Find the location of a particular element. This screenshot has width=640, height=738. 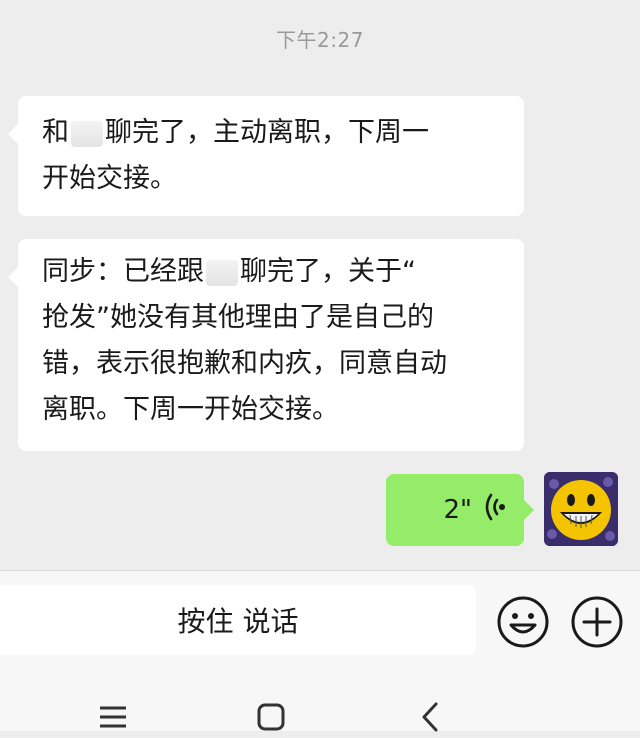

home-square-icon is located at coordinates (271, 717).